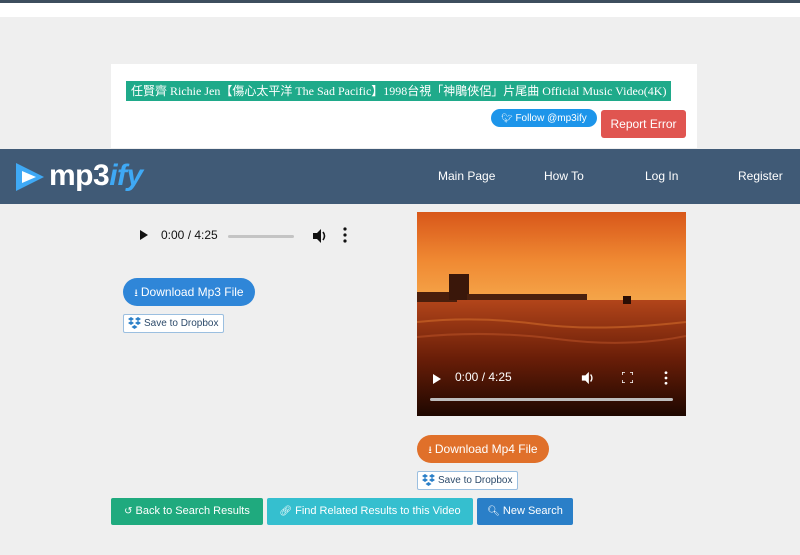 Image resolution: width=800 pixels, height=555 pixels. Describe the element at coordinates (378, 511) in the screenshot. I see `related-label: Find Related Results to this Video` at that location.